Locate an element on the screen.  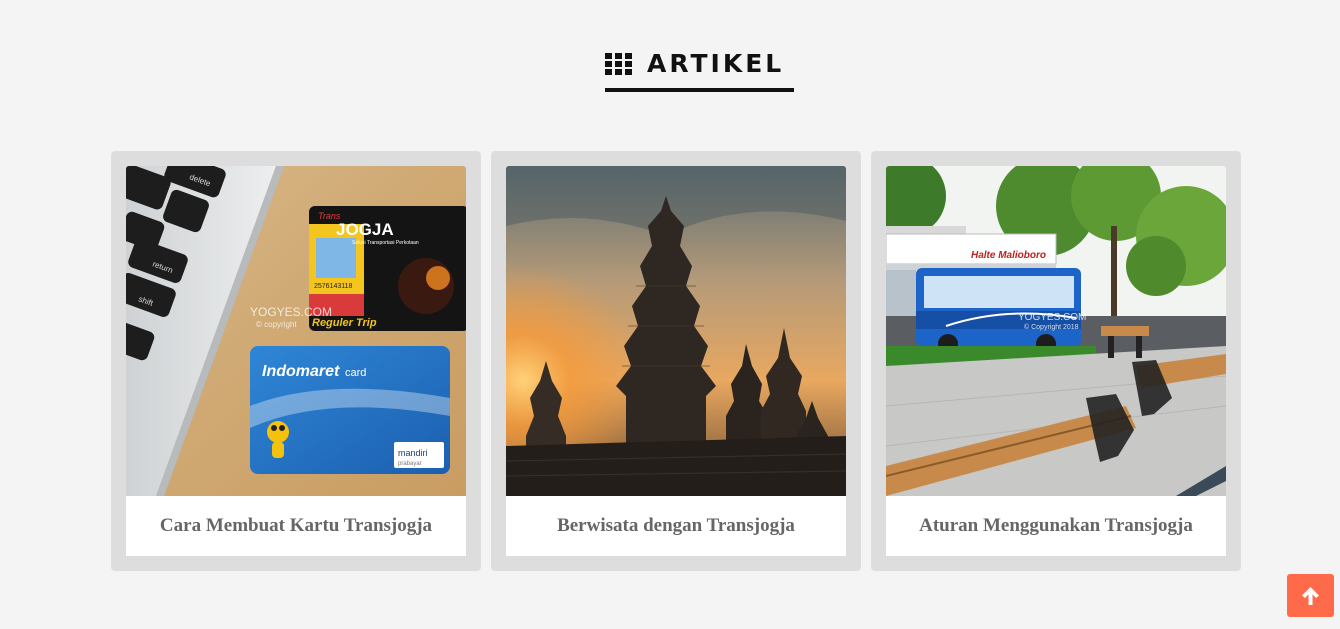
article-caption: Aturan Menggunakan Transjogja is located at coordinates (1056, 526).